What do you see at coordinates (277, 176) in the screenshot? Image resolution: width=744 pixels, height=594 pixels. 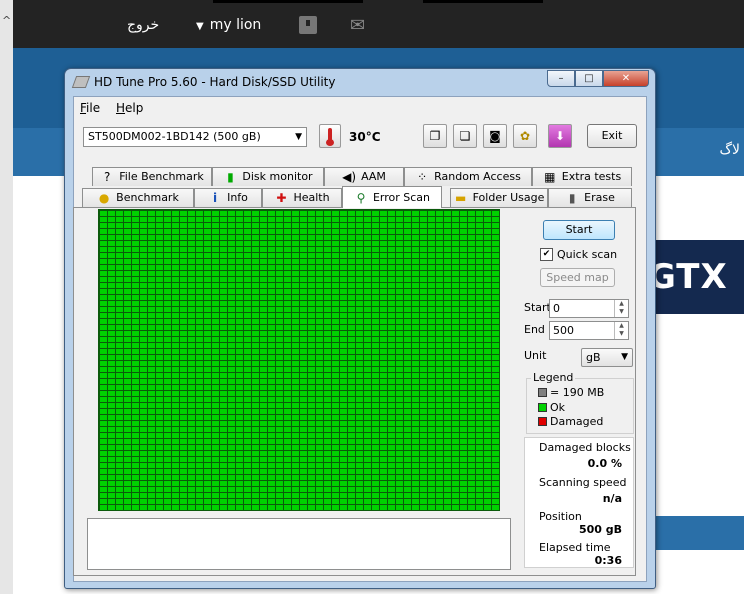 I see `tab-label: Disk monitor` at bounding box center [277, 176].